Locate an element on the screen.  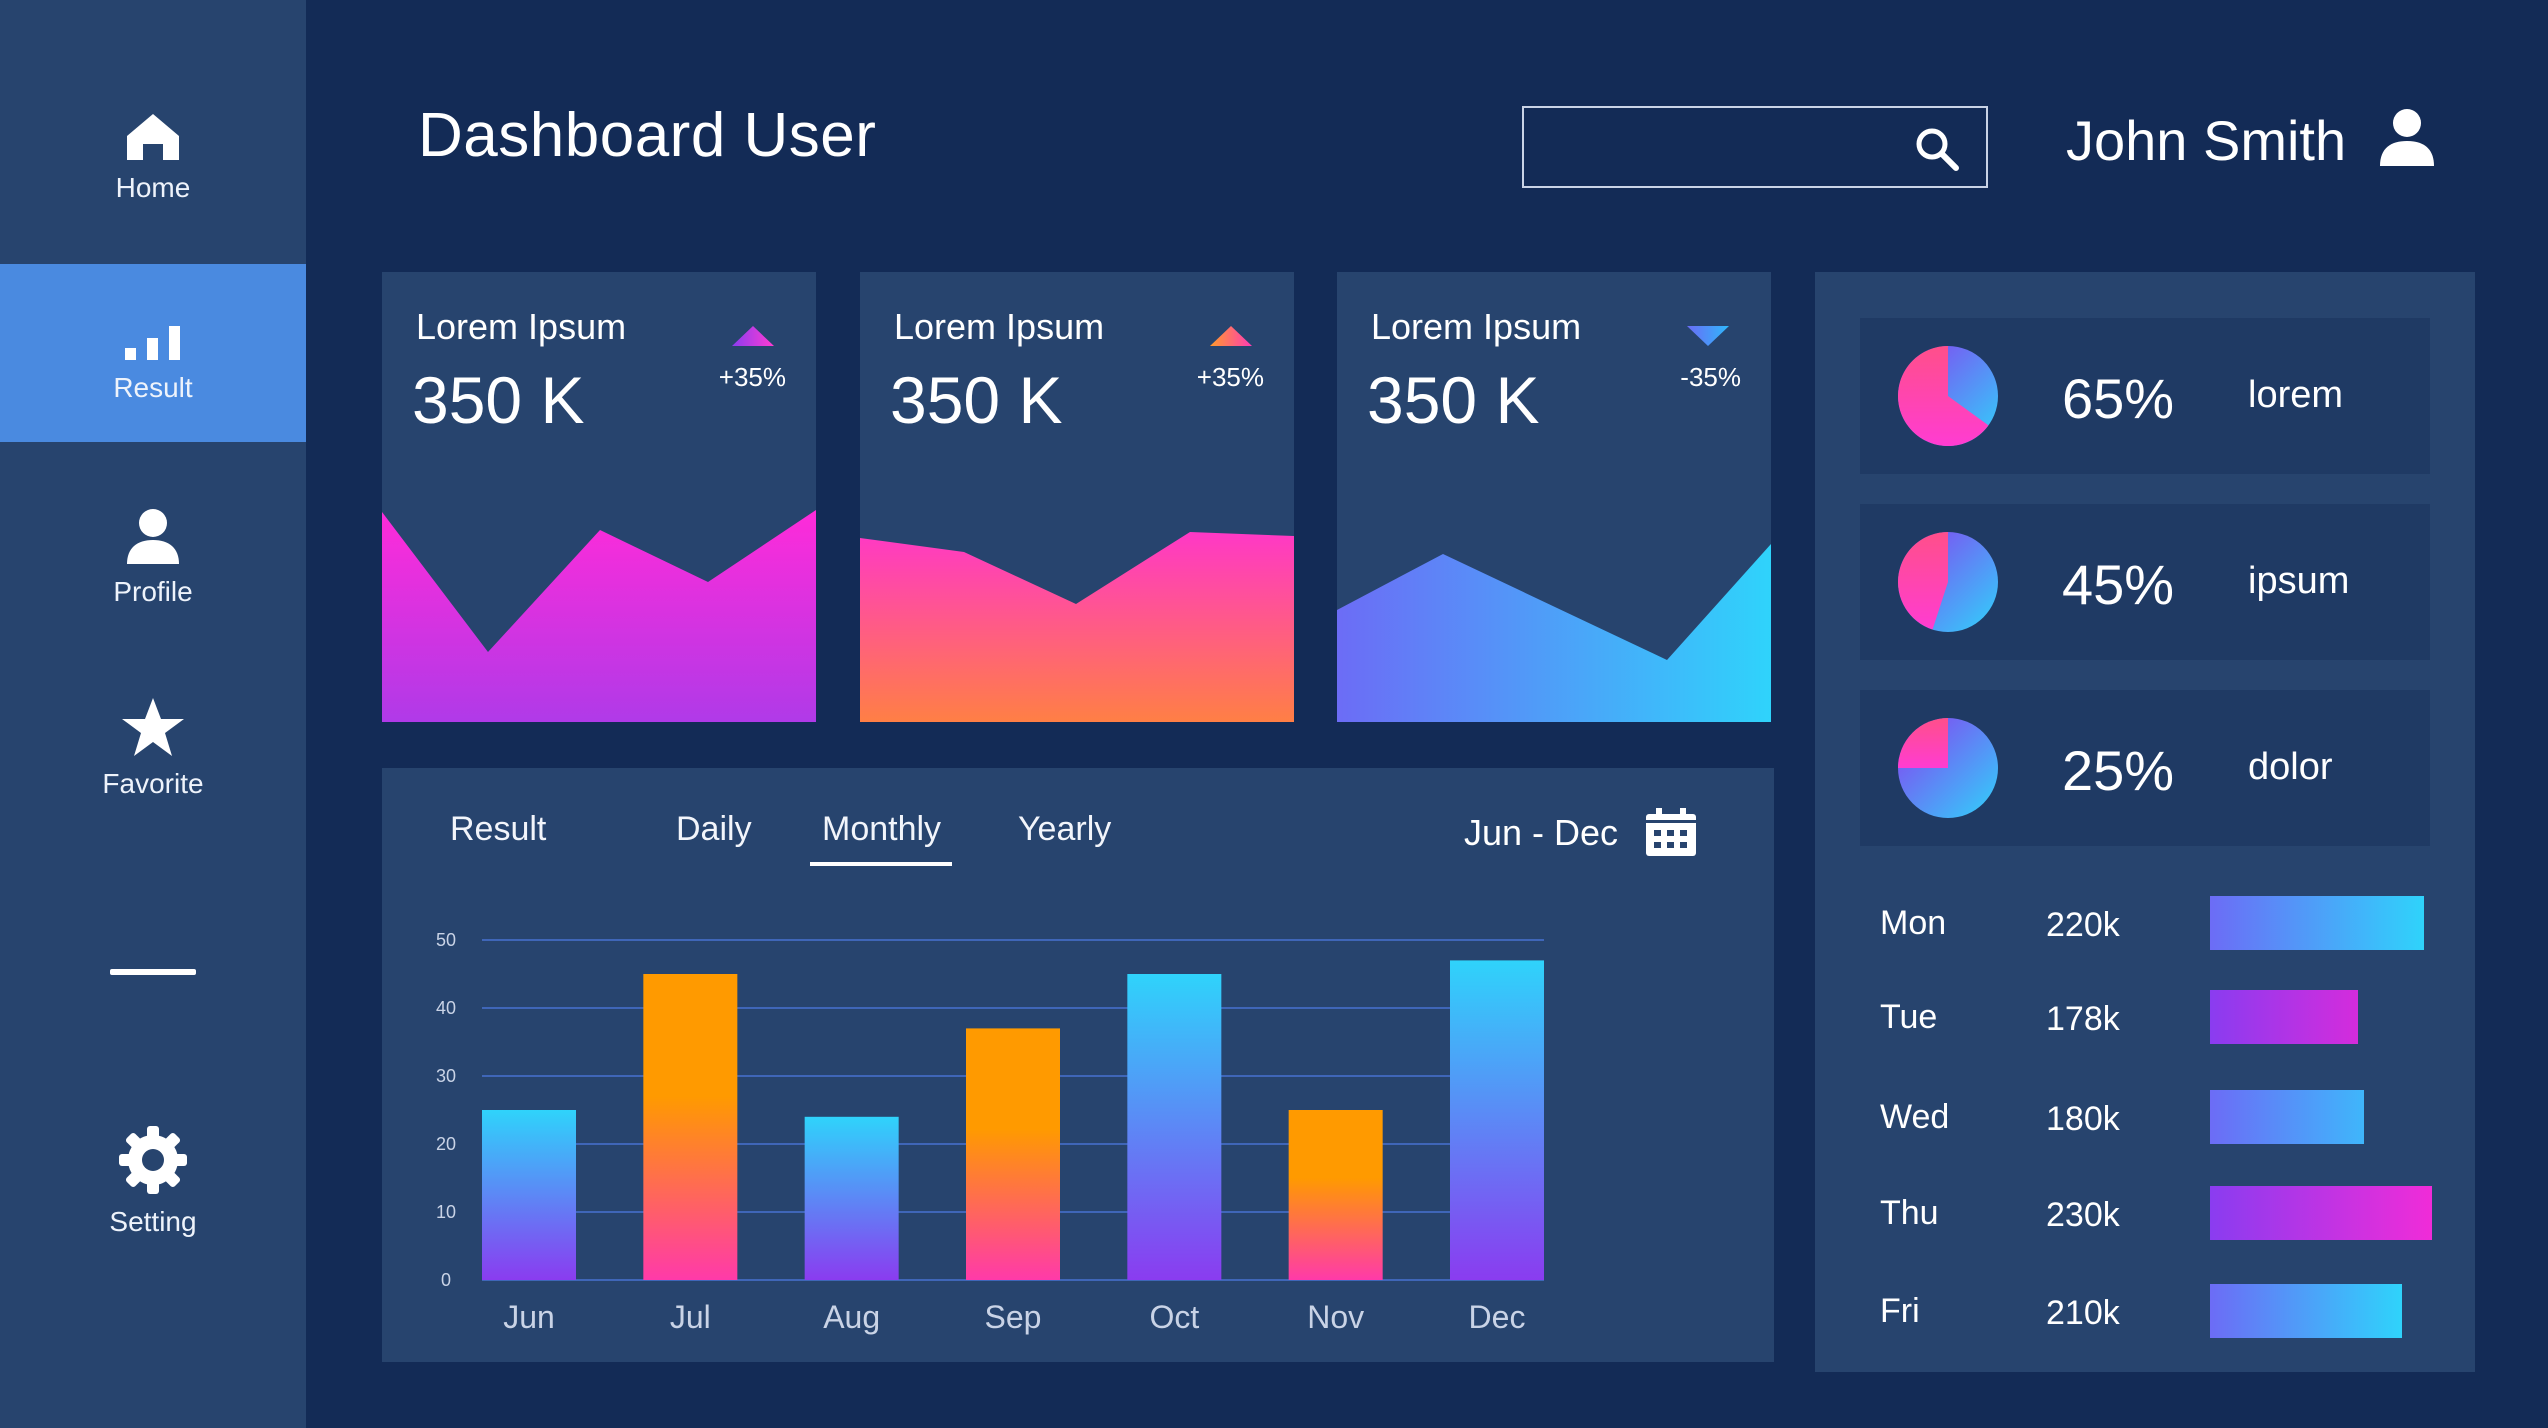
sidebar-divider is located at coordinates (153, 972).